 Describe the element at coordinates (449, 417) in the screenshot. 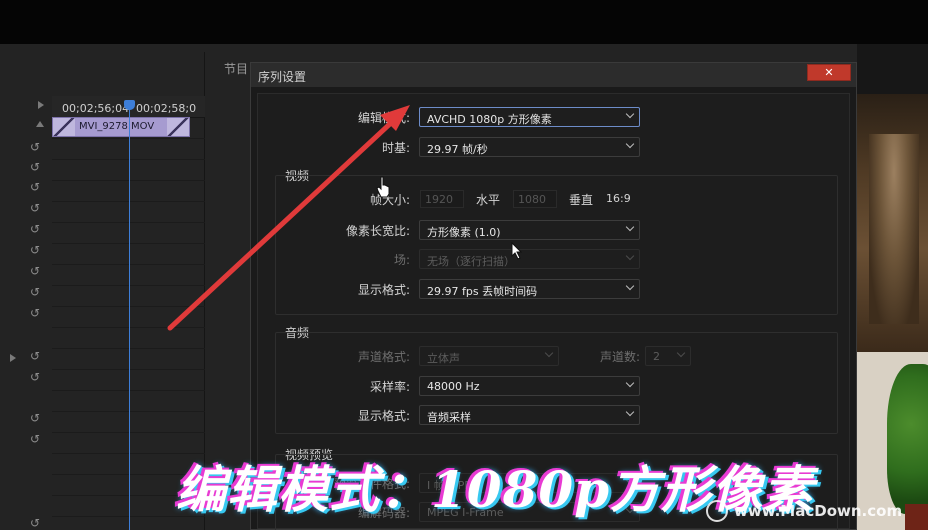

I see `audio-display-format-value: 音频采样` at that location.